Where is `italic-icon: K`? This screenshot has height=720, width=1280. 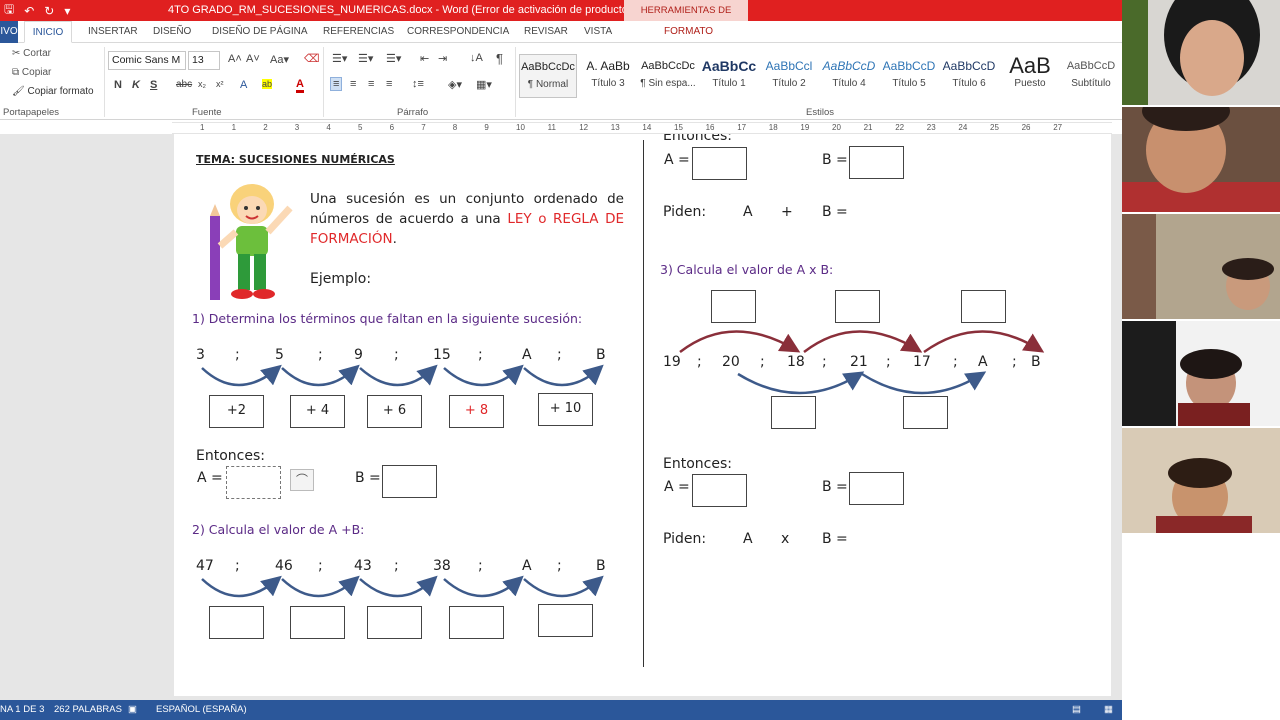 italic-icon: K is located at coordinates (136, 85).